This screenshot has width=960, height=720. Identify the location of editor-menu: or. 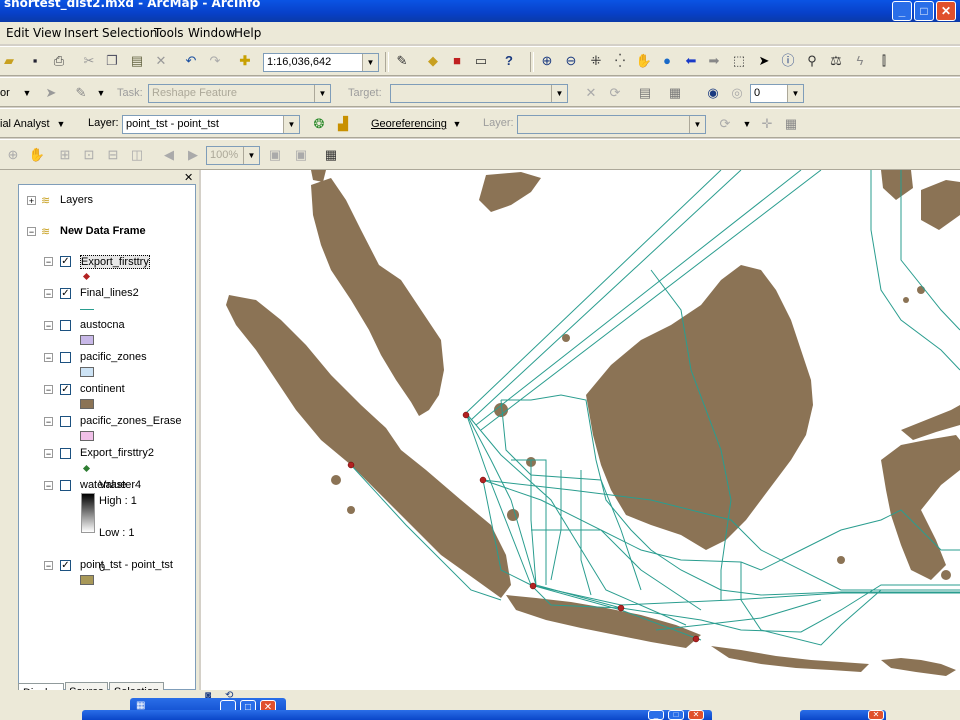
(5, 93).